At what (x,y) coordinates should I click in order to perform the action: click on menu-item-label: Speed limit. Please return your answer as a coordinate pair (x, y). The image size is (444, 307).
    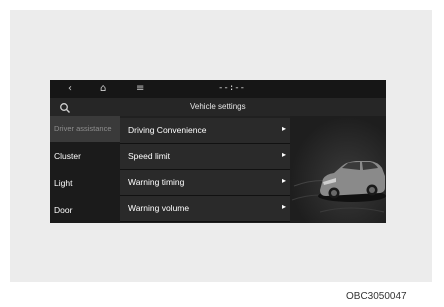
    Looking at the image, I should click on (149, 156).